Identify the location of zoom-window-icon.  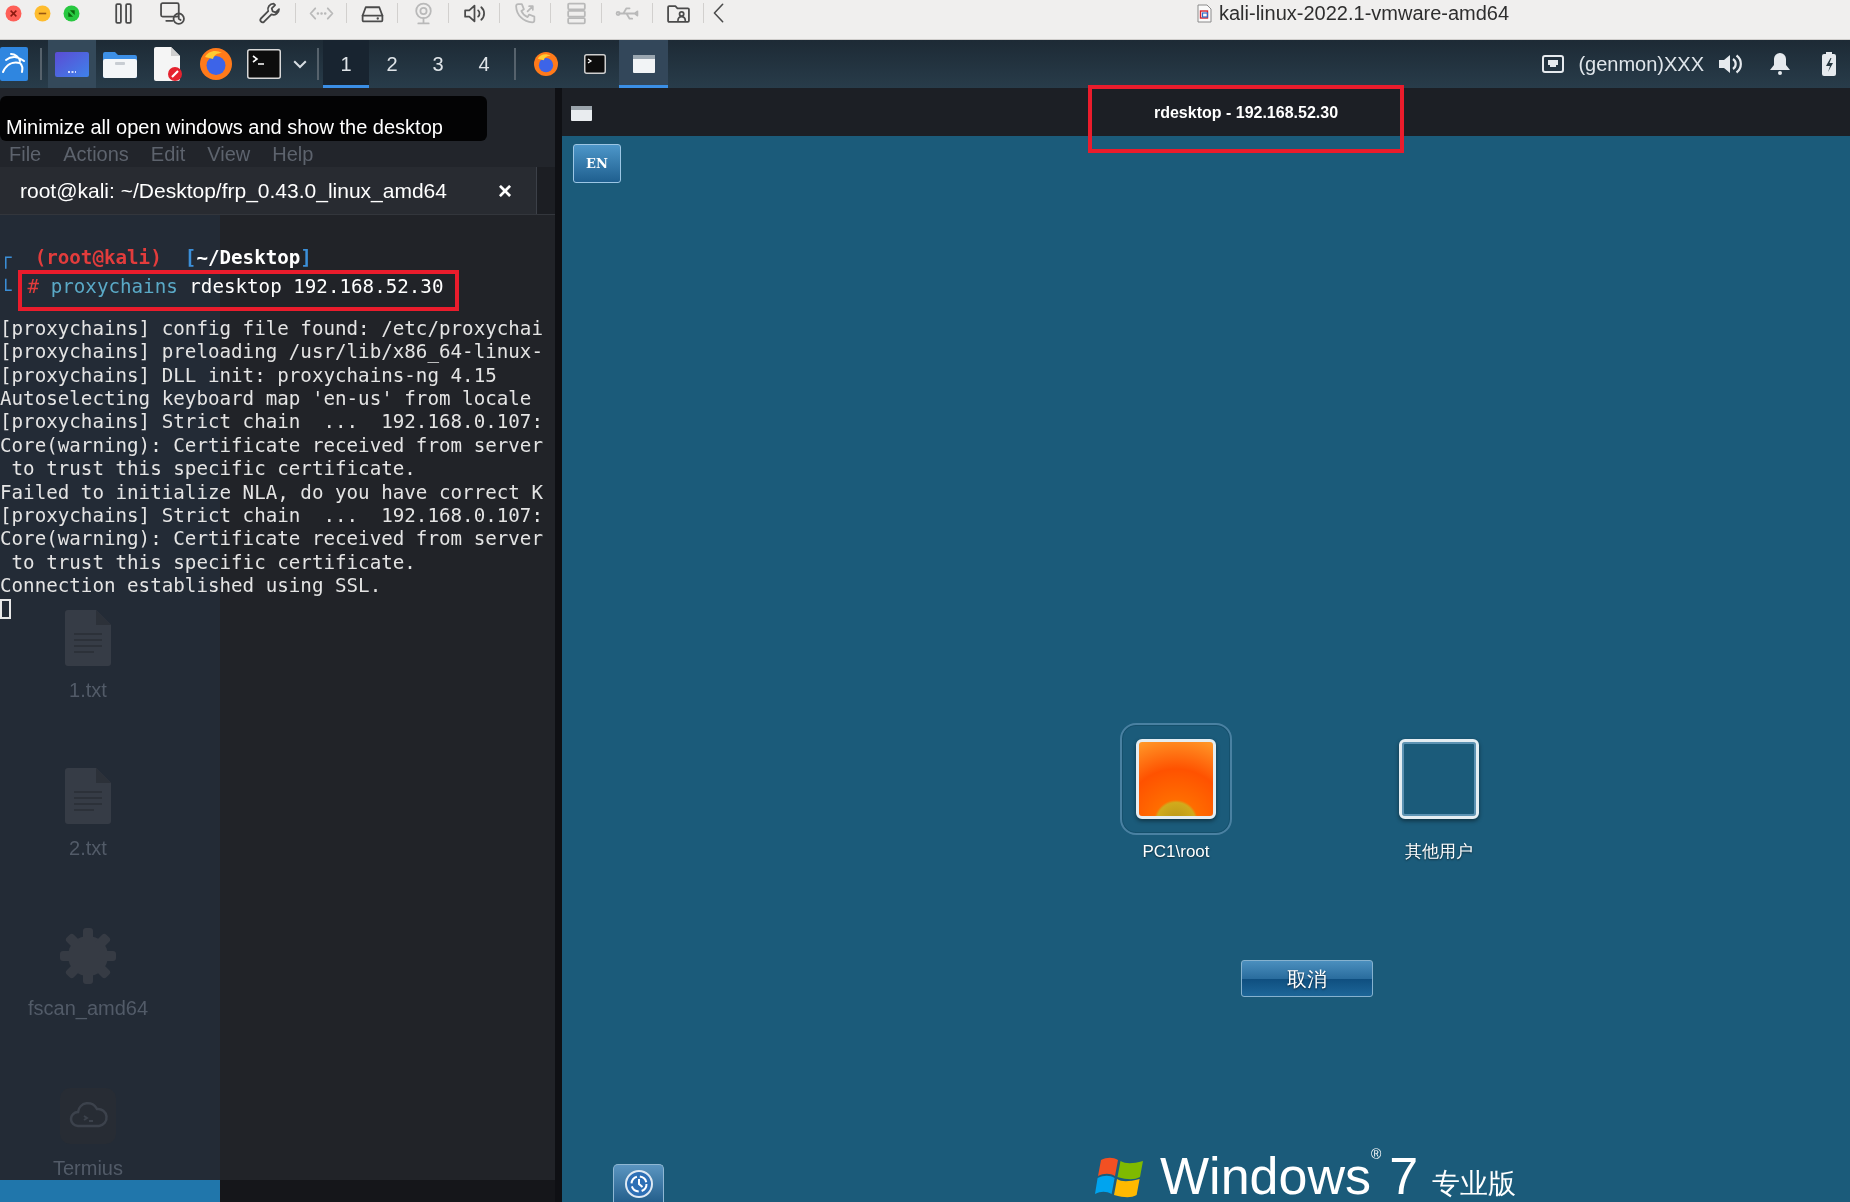
(71, 13).